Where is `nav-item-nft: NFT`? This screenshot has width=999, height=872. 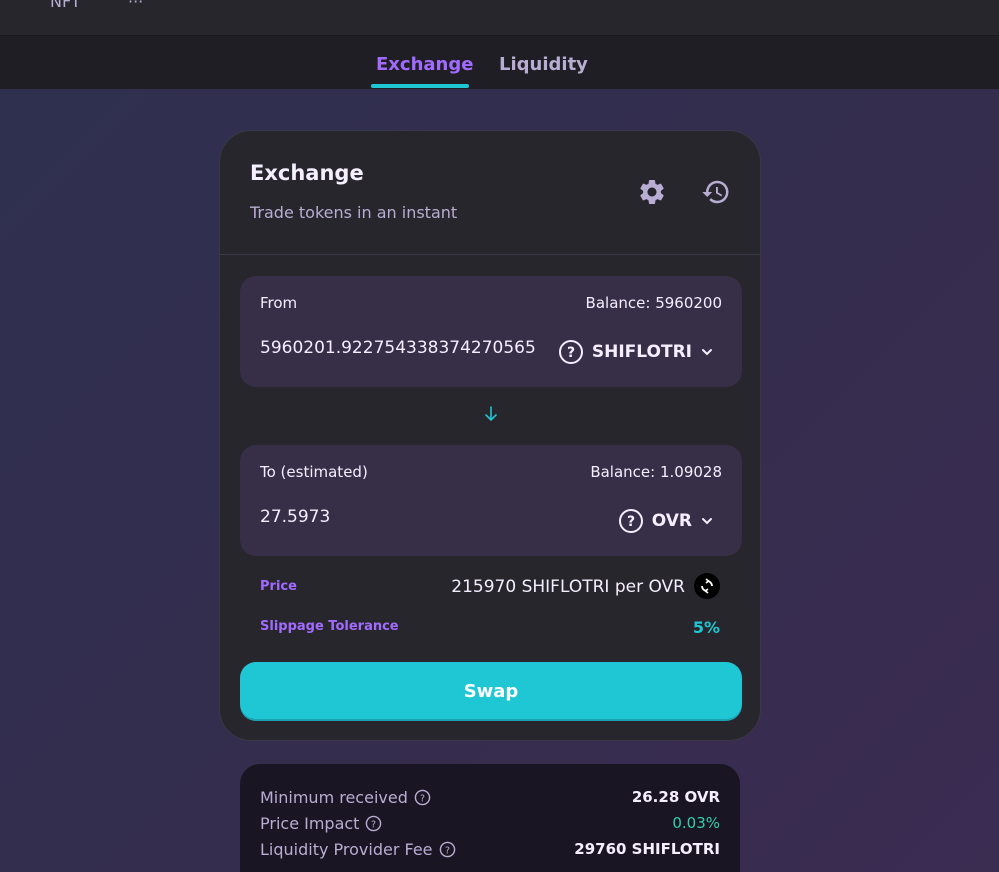 nav-item-nft: NFT is located at coordinates (65, 5).